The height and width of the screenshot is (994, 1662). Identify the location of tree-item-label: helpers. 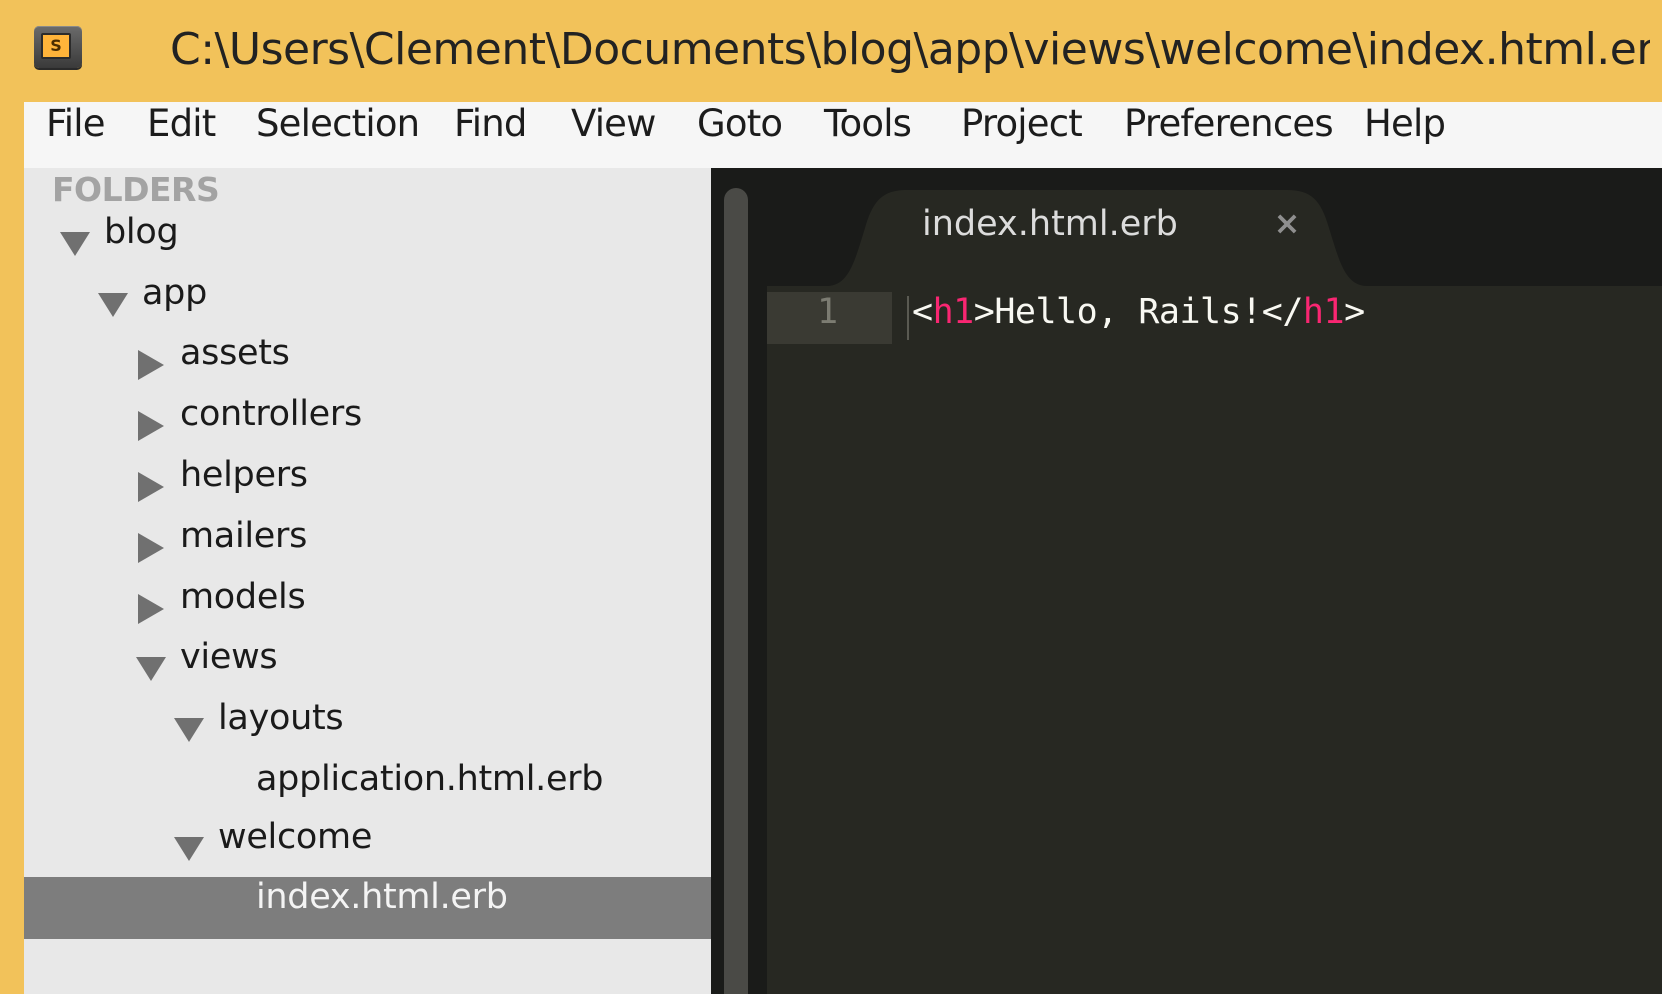
(244, 475).